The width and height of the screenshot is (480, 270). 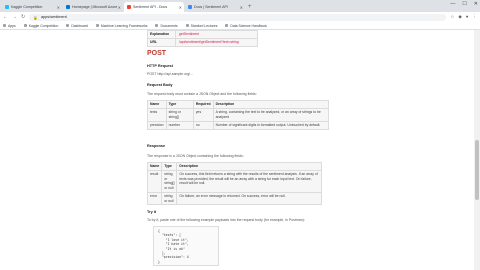 I want to click on browser-tab-4: Docs | Sentiment API ✕, so click(x=215, y=7).